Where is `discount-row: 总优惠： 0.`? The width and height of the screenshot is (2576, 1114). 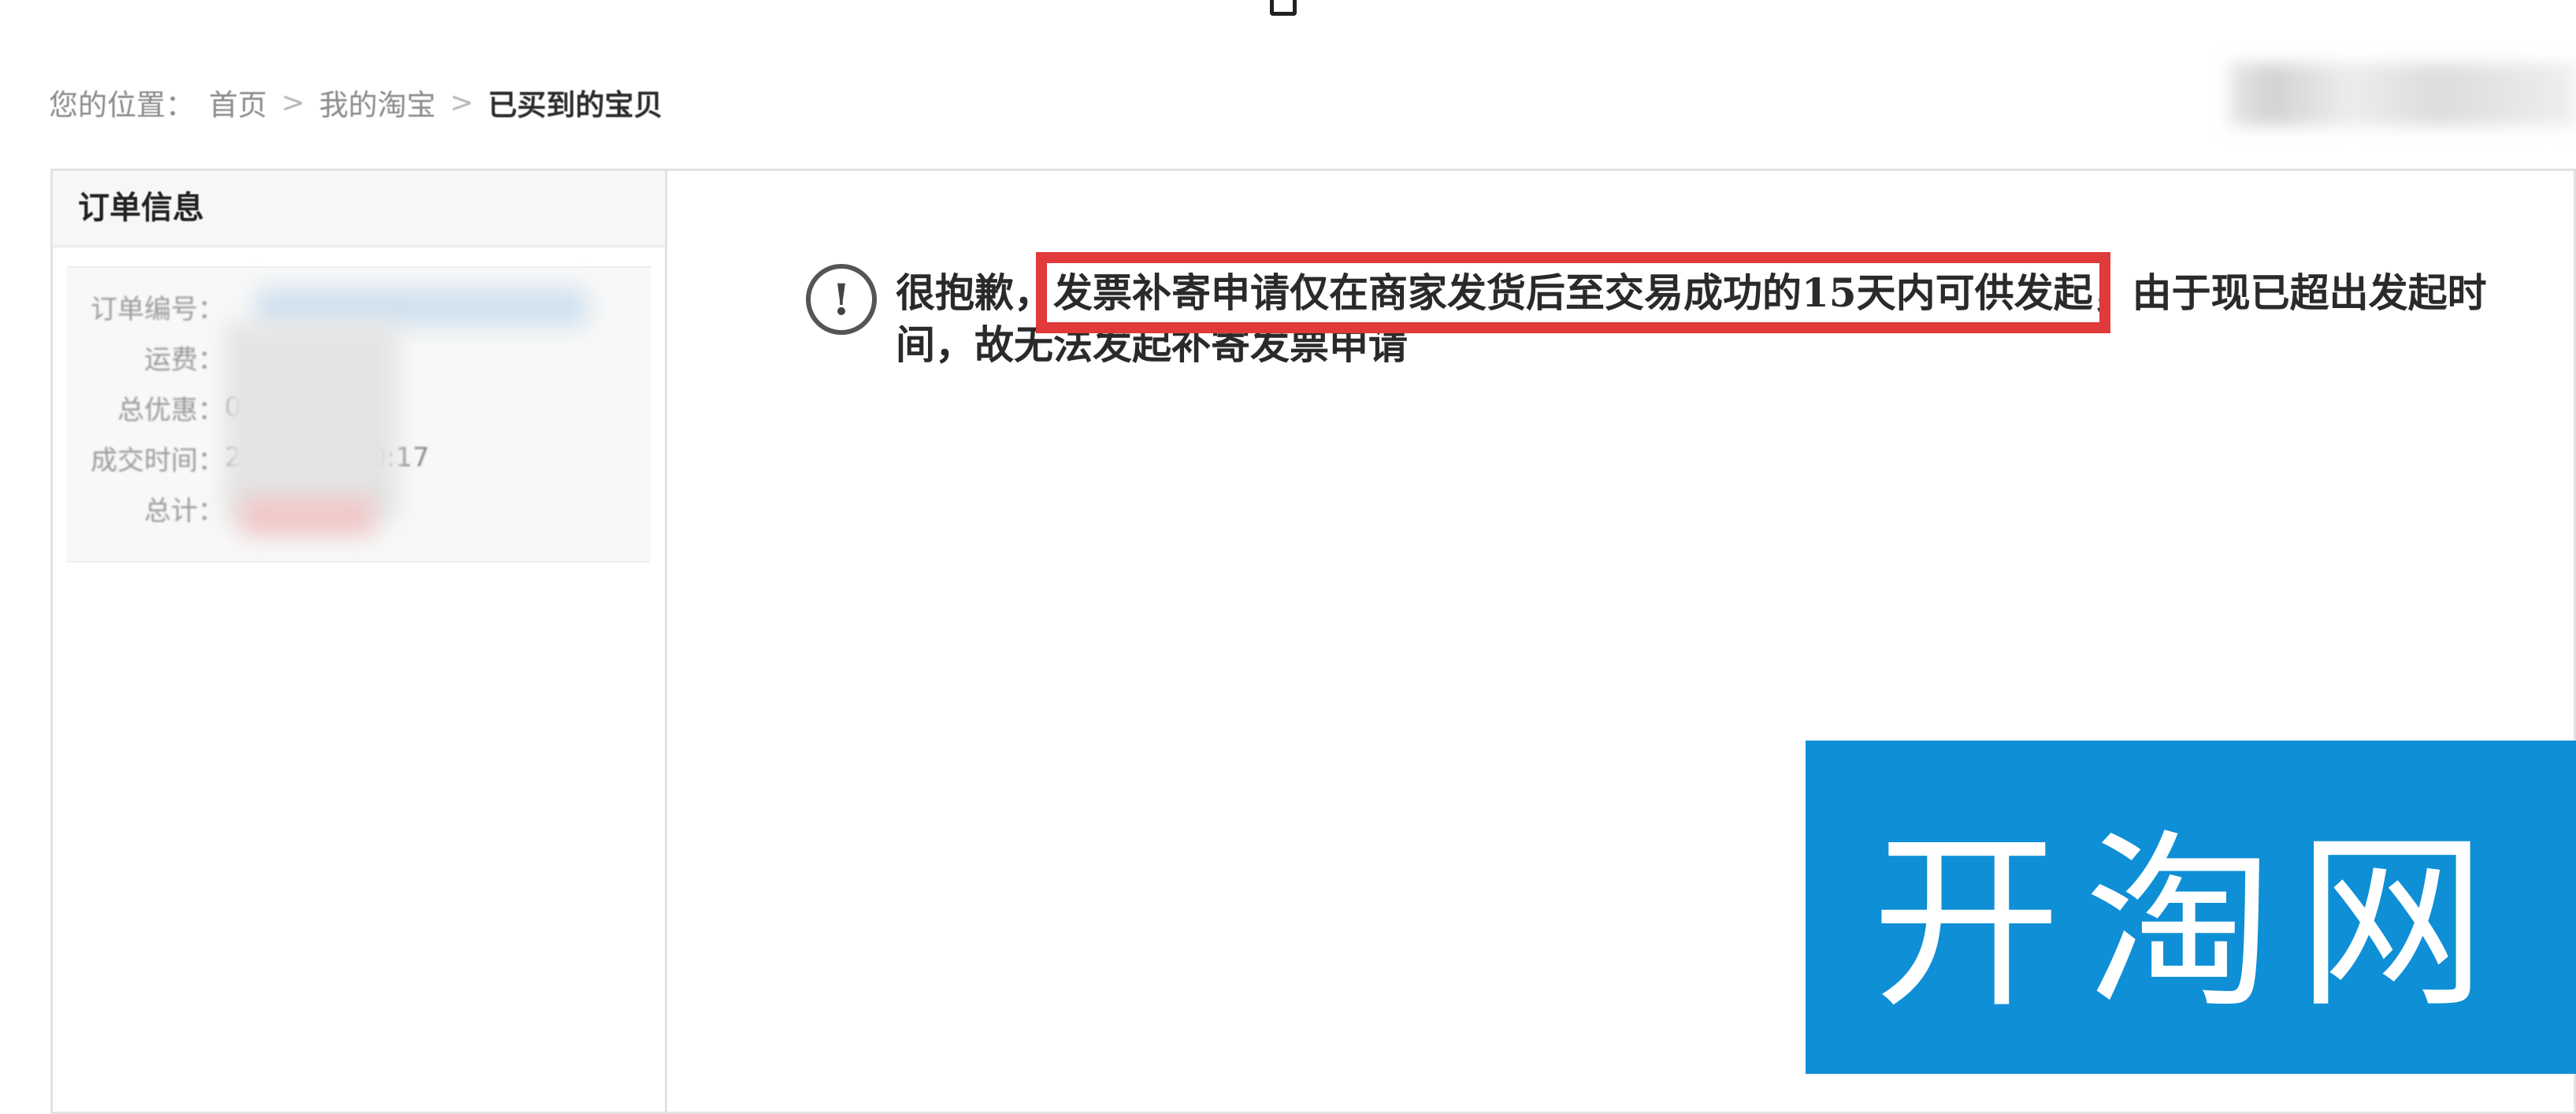 discount-row: 总优惠： 0. is located at coordinates (158, 407).